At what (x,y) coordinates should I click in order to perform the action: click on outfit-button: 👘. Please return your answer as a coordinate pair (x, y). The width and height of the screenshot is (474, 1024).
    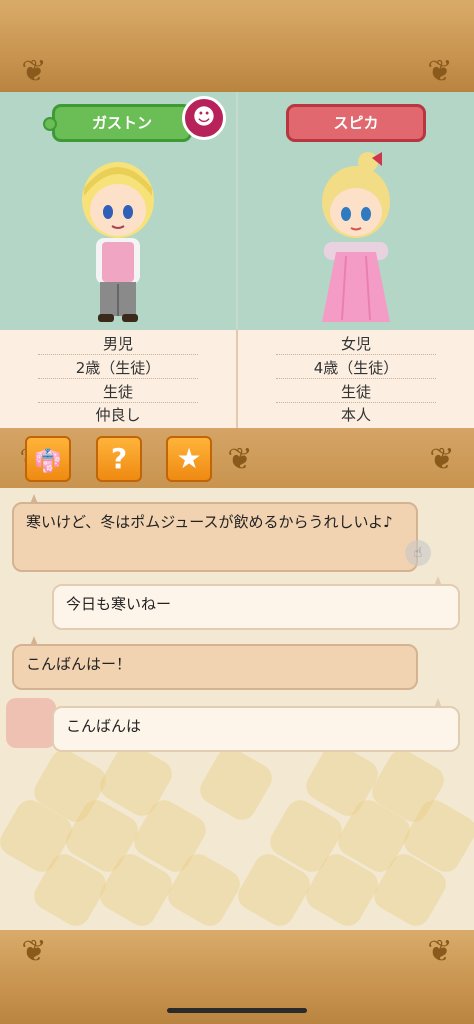
    Looking at the image, I should click on (48, 459).